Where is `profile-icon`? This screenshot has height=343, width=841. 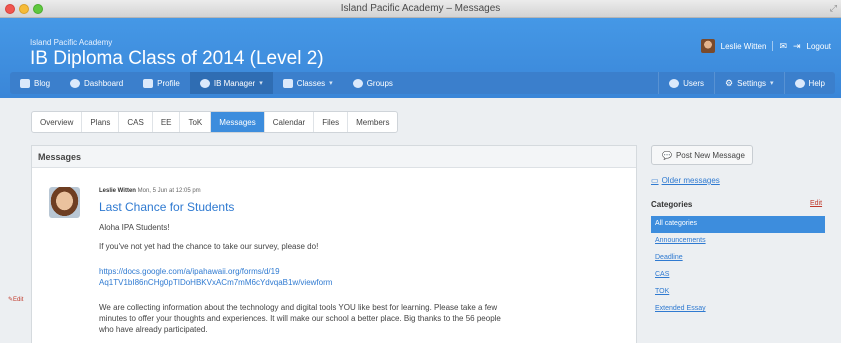 profile-icon is located at coordinates (148, 83).